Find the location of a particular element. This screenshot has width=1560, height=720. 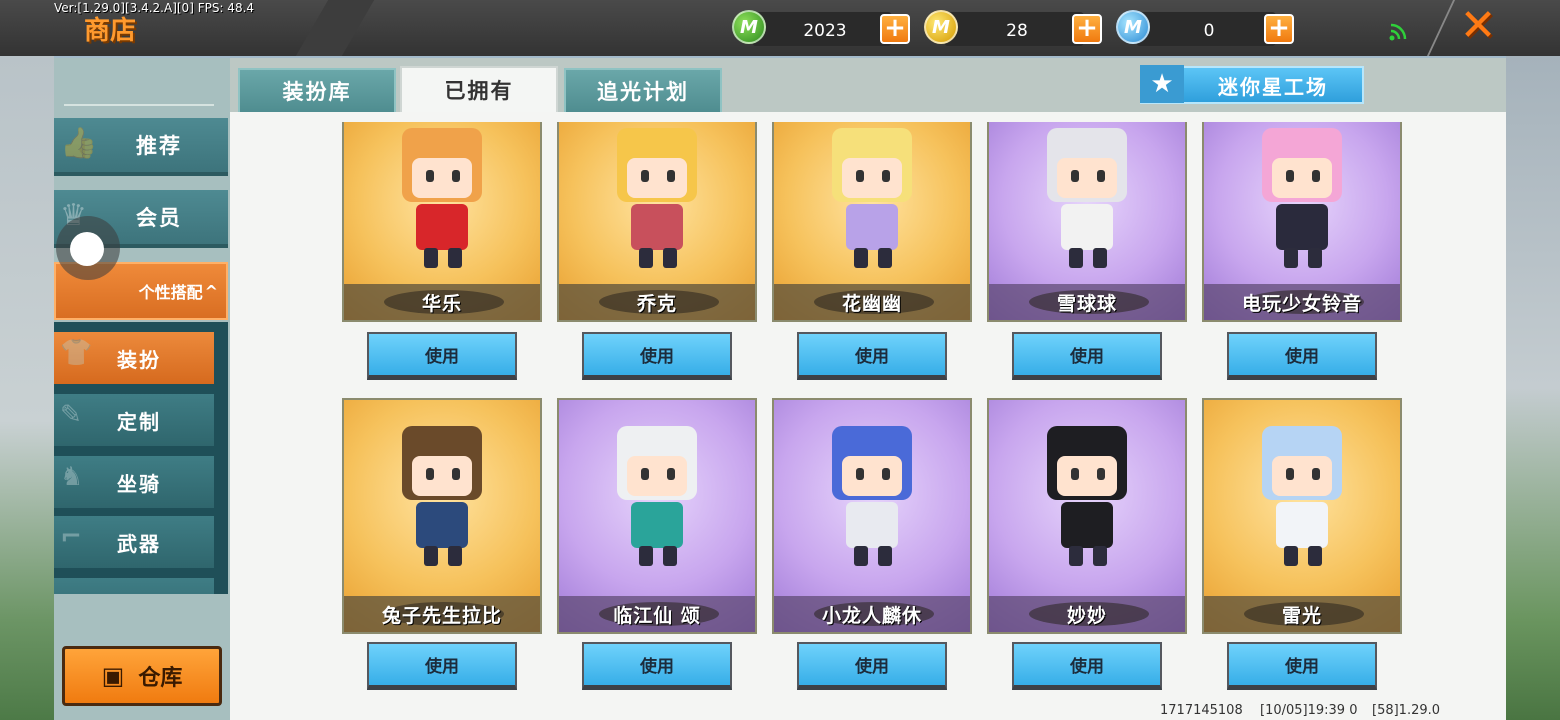

gun-icon: ⌐ is located at coordinates (72, 537).